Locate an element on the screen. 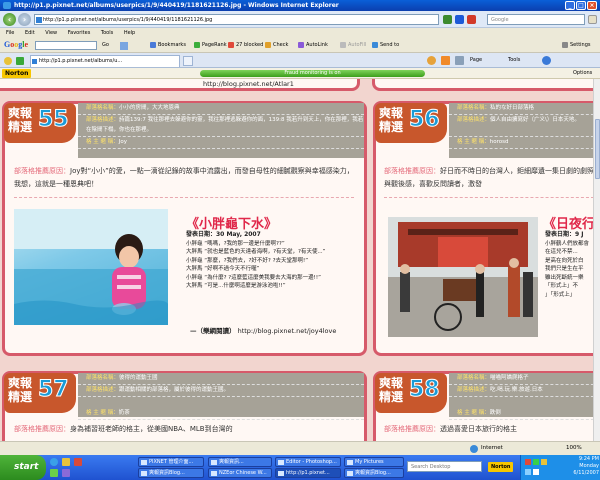 This screenshot has height=480, width=600. quicklaunch-desktop-icon is located at coordinates (54, 473).